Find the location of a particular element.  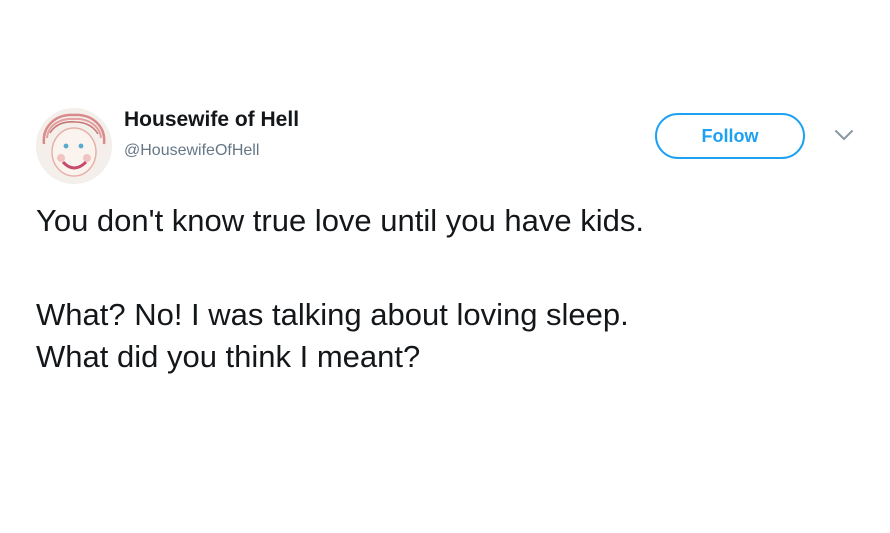

follow-button: Follow is located at coordinates (730, 136).